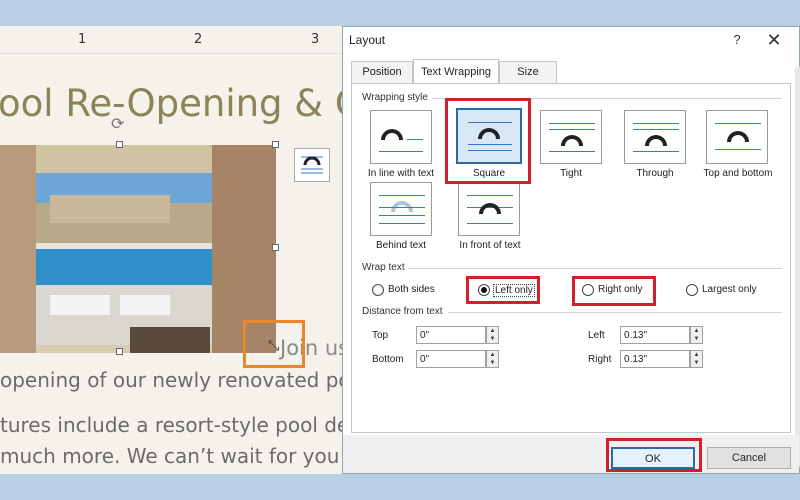 The height and width of the screenshot is (500, 800). What do you see at coordinates (456, 71) in the screenshot?
I see `tab-text-wrapping: Text Wrapping` at bounding box center [456, 71].